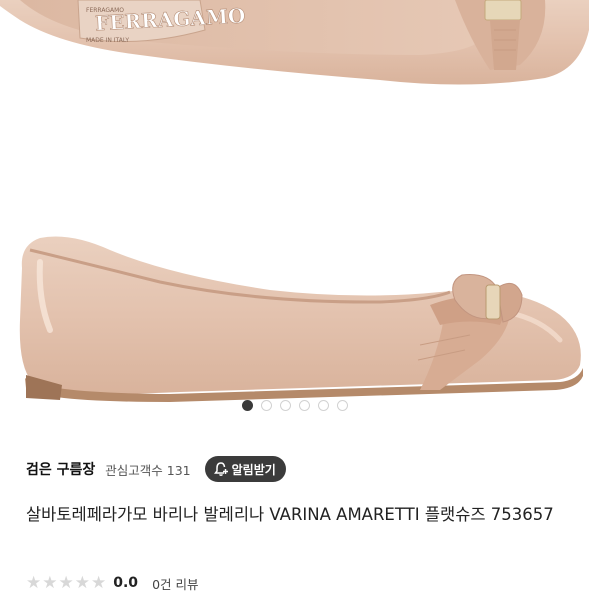 Image resolution: width=589 pixels, height=596 pixels. I want to click on svg-text: FERRAGAMO, so click(105, 10).